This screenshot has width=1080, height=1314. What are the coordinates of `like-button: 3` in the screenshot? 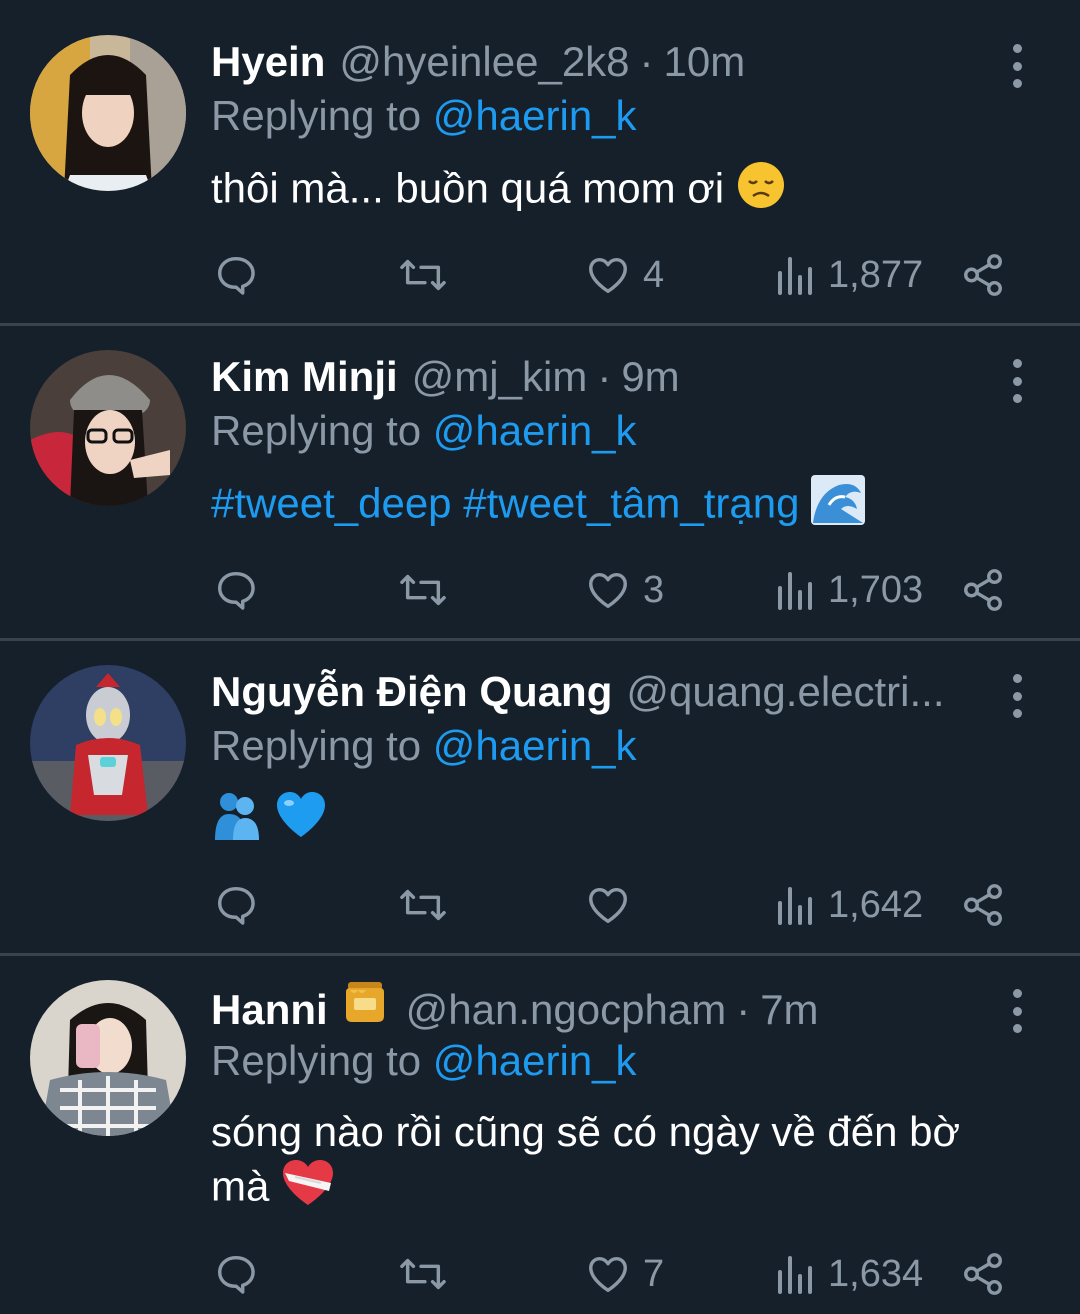 It's located at (624, 590).